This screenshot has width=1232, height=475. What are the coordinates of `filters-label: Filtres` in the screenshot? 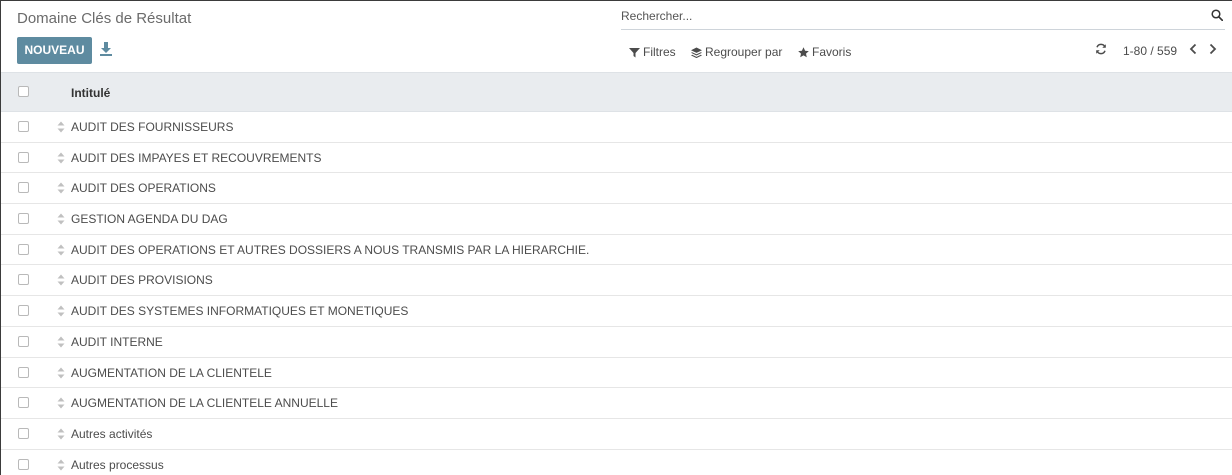 It's located at (659, 52).